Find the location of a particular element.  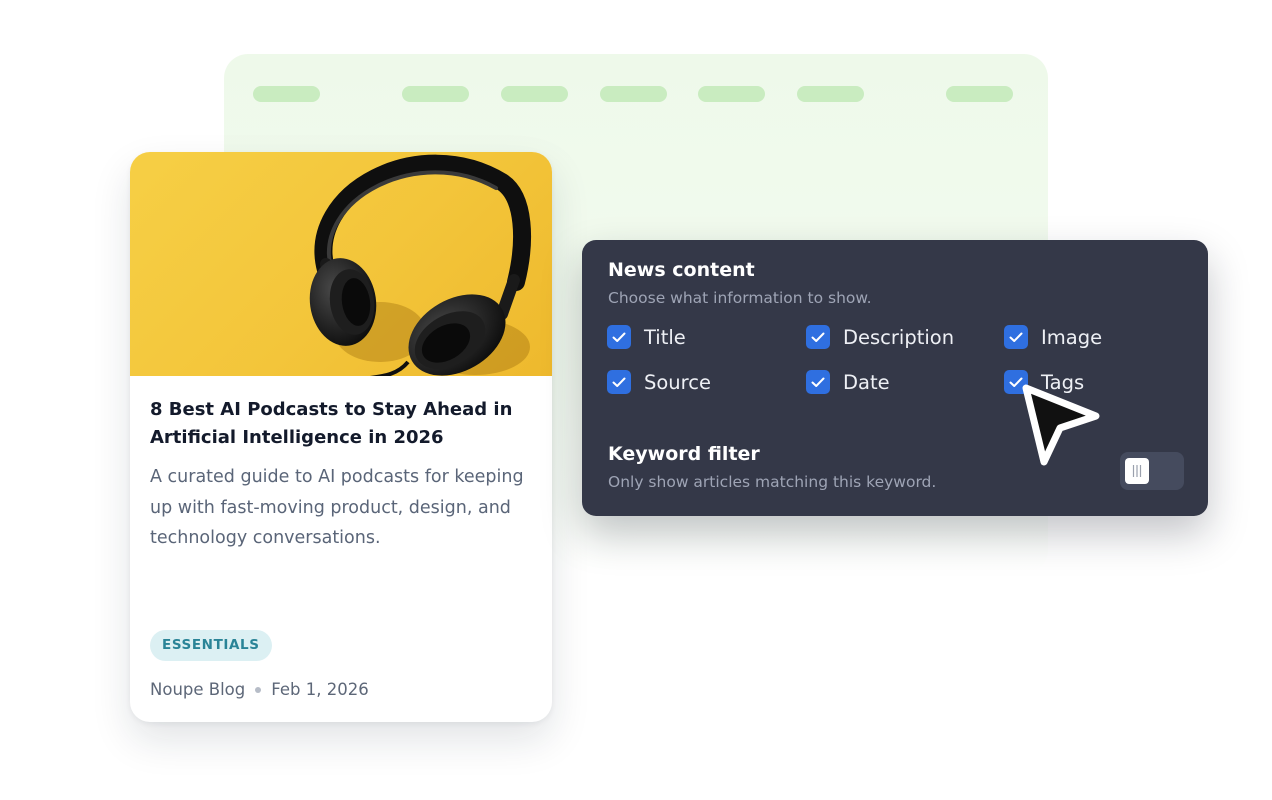

article-tag-badge: ESSENTIALS is located at coordinates (211, 645).